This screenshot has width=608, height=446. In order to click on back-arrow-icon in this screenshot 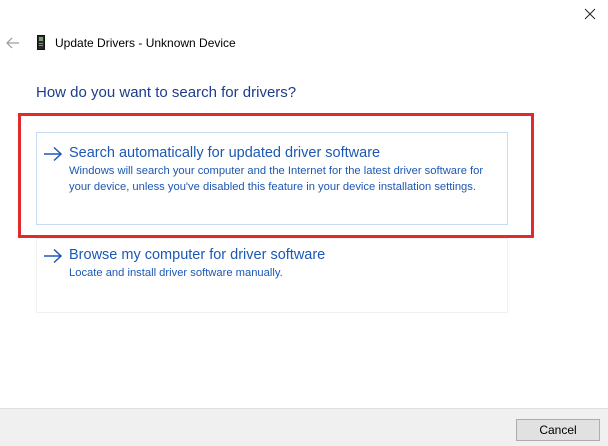, I will do `click(12, 43)`.